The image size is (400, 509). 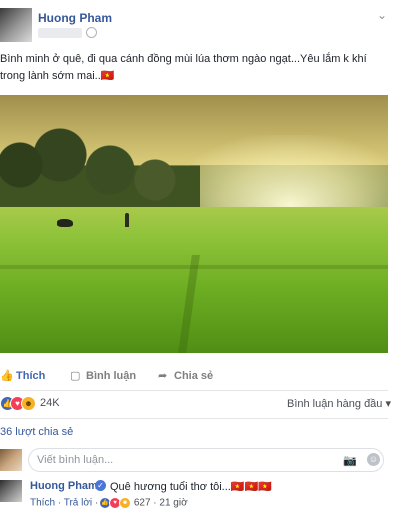 What do you see at coordinates (100, 170) in the screenshot?
I see `photo-tree-line` at bounding box center [100, 170].